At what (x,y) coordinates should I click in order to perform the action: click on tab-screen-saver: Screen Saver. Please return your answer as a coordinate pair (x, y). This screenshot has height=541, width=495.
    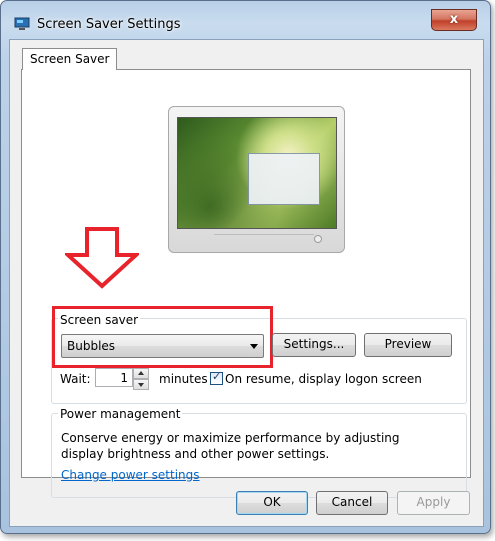
    Looking at the image, I should click on (70, 59).